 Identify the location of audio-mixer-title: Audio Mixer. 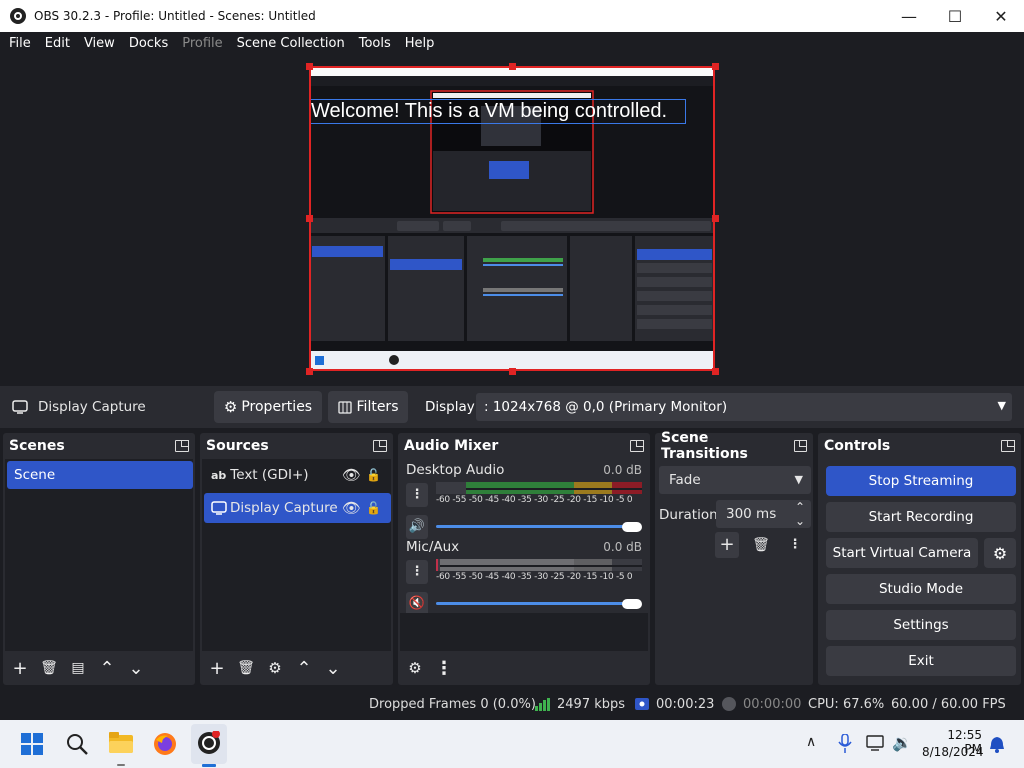
(451, 446).